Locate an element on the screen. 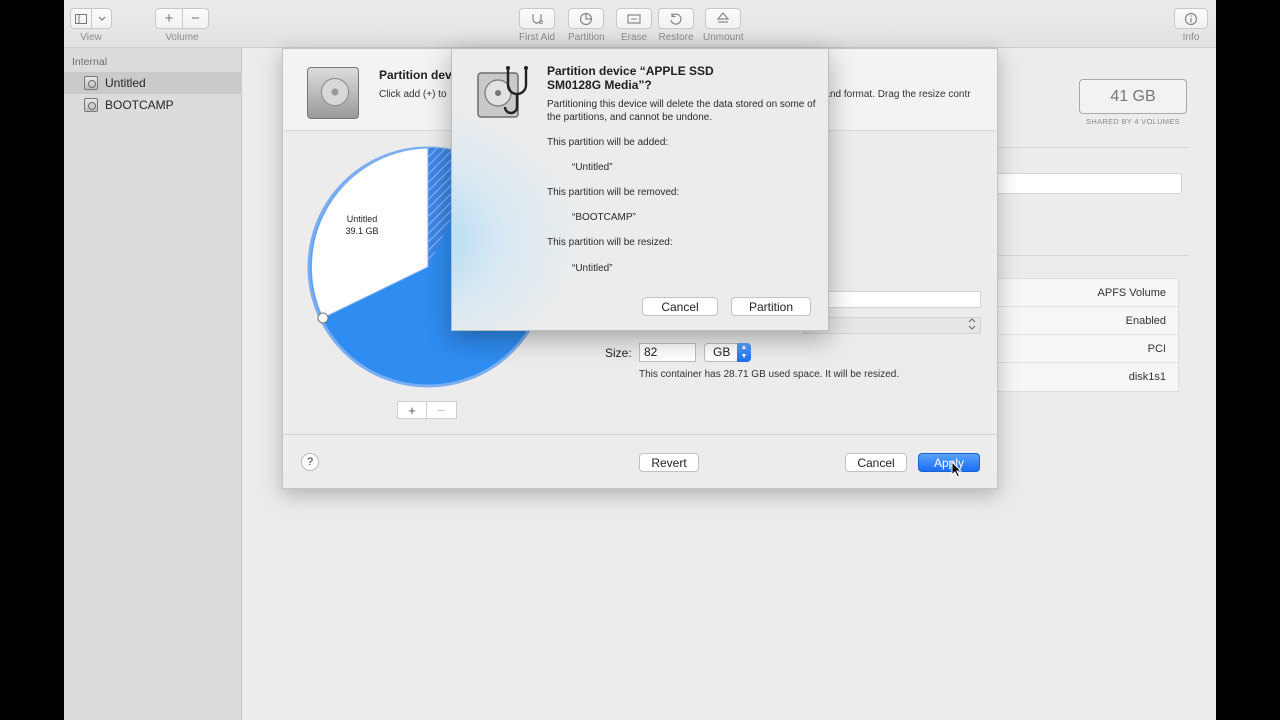 The width and height of the screenshot is (1280, 720). first-aid-label: First Aid is located at coordinates (537, 37).